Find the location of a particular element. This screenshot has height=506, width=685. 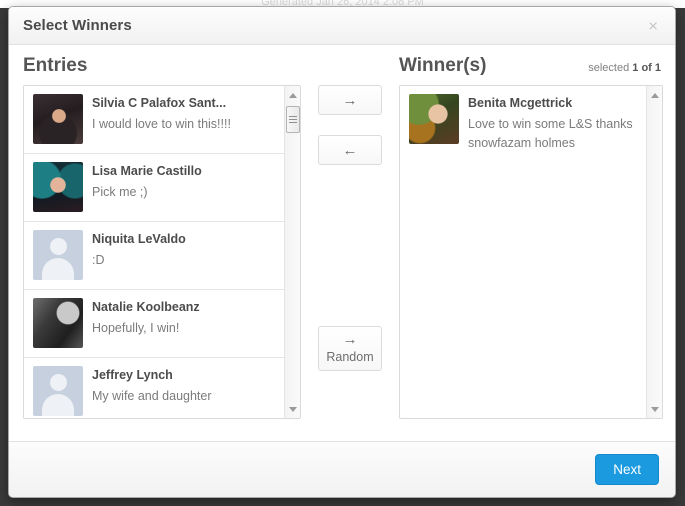

scrollbar-thumb is located at coordinates (293, 119).